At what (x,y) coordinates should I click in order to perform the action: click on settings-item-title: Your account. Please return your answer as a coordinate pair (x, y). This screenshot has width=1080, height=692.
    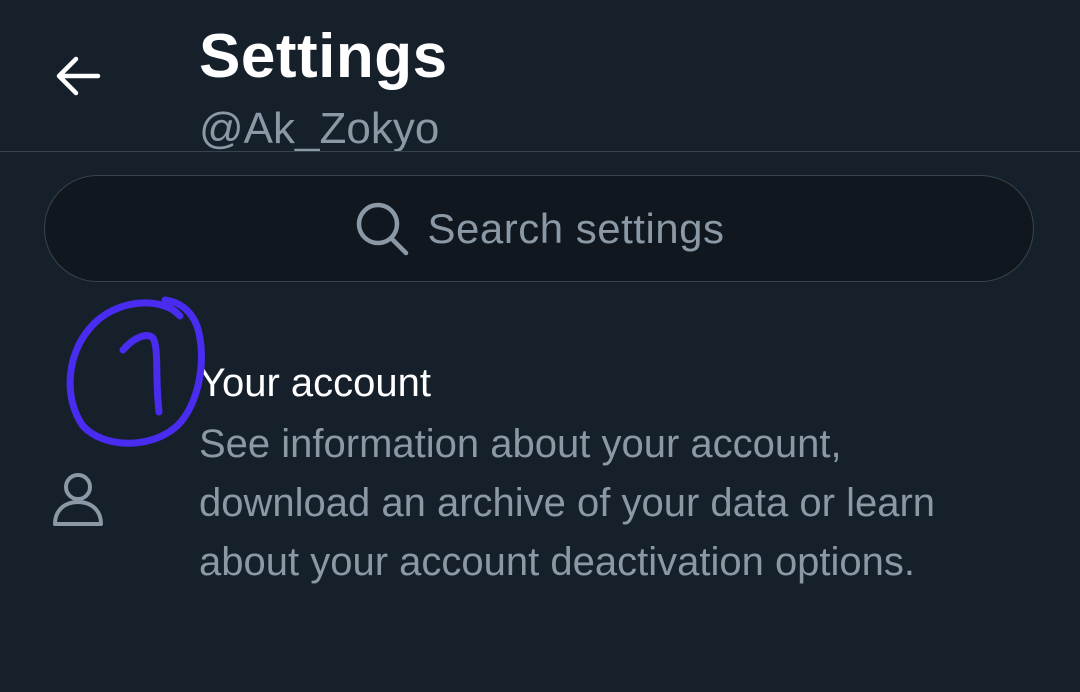
    Looking at the image, I should click on (315, 383).